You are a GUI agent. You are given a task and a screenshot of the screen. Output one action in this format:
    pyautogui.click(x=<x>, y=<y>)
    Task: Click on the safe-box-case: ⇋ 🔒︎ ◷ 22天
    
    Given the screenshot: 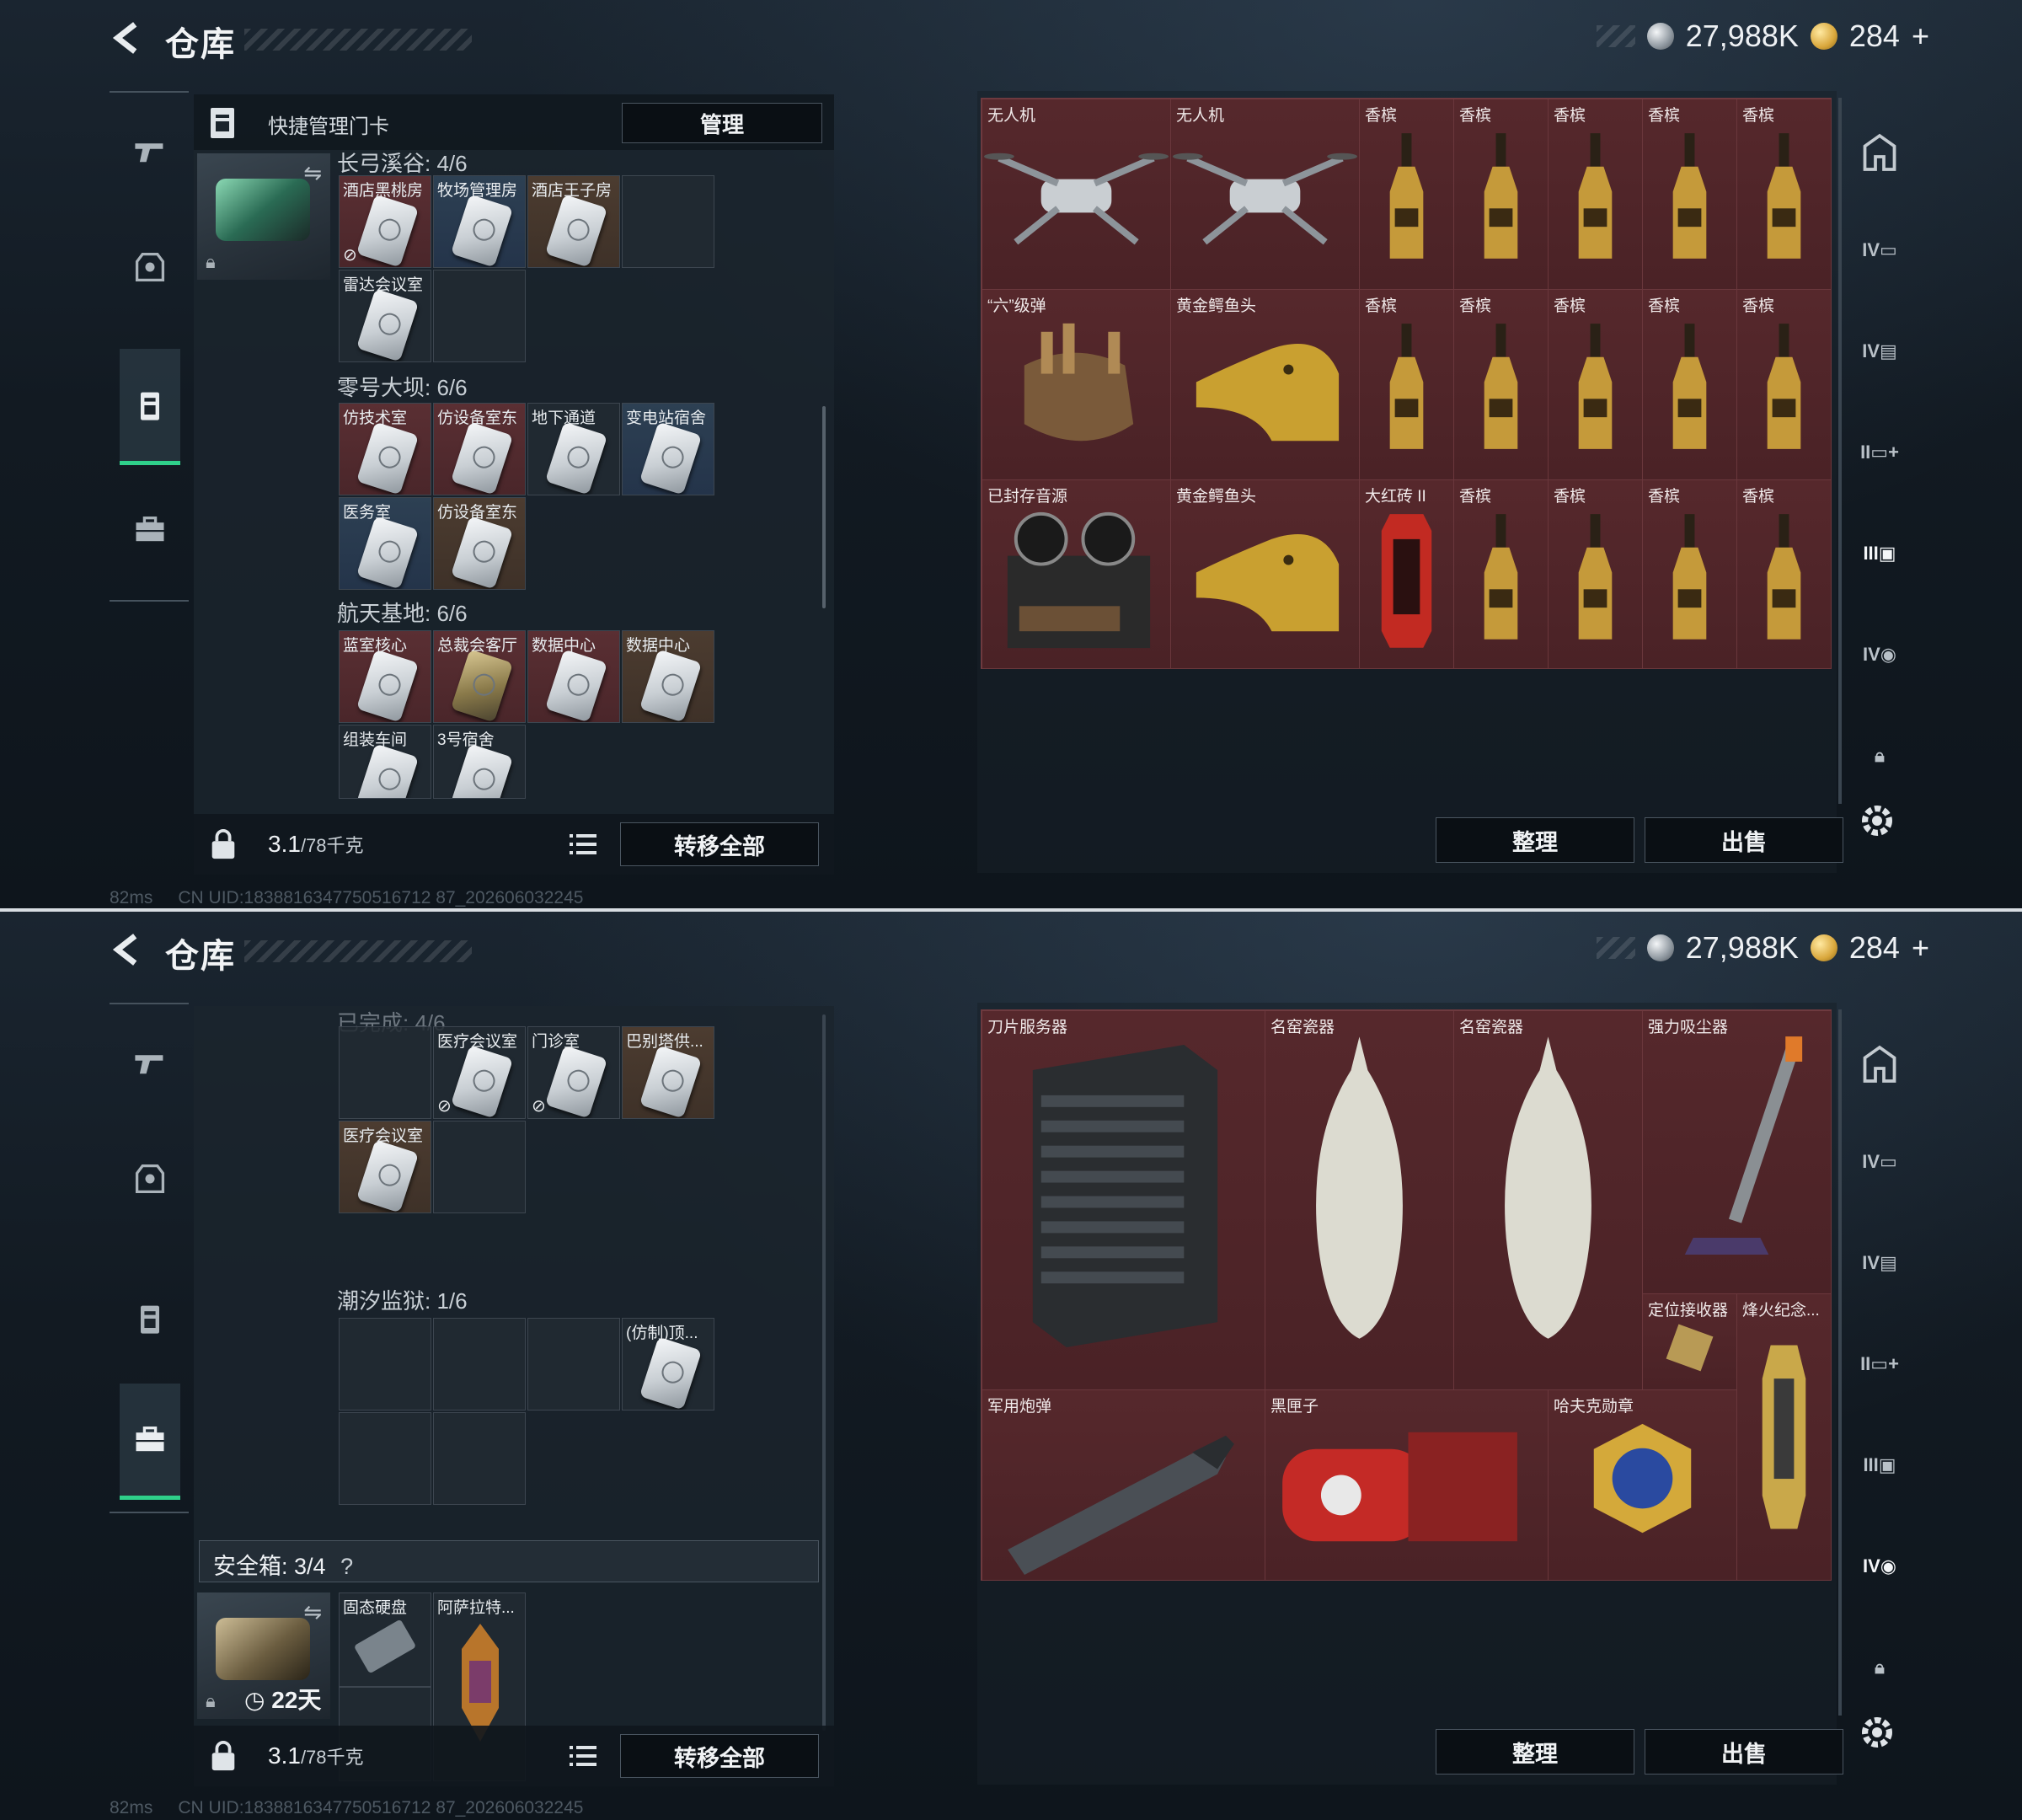 What is the action you would take?
    pyautogui.click(x=263, y=1655)
    